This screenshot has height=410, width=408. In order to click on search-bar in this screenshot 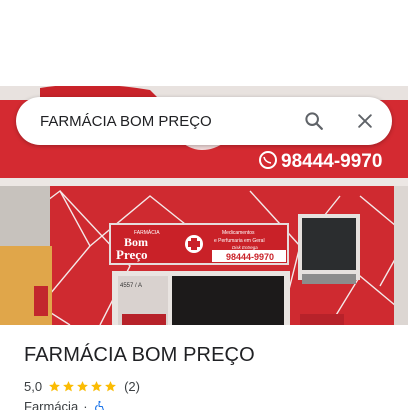, I will do `click(204, 121)`.